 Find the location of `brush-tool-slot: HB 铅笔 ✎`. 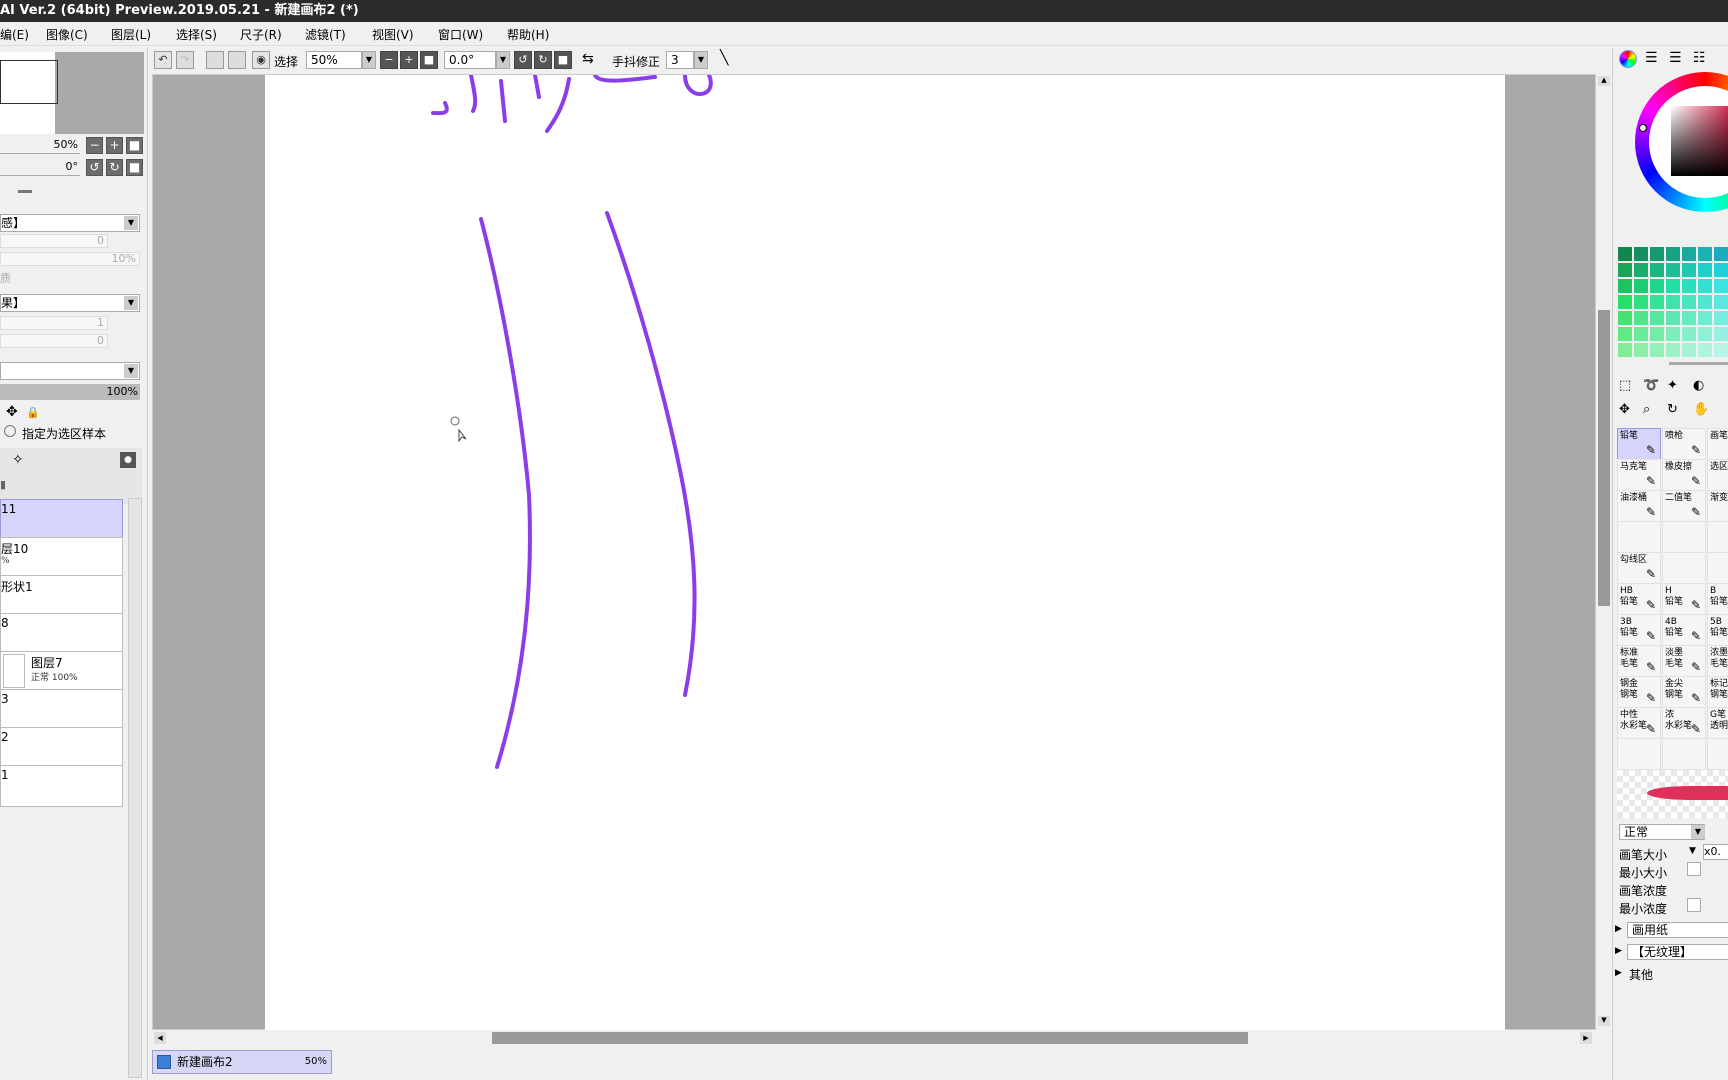

brush-tool-slot: HB 铅笔 ✎ is located at coordinates (1639, 599).